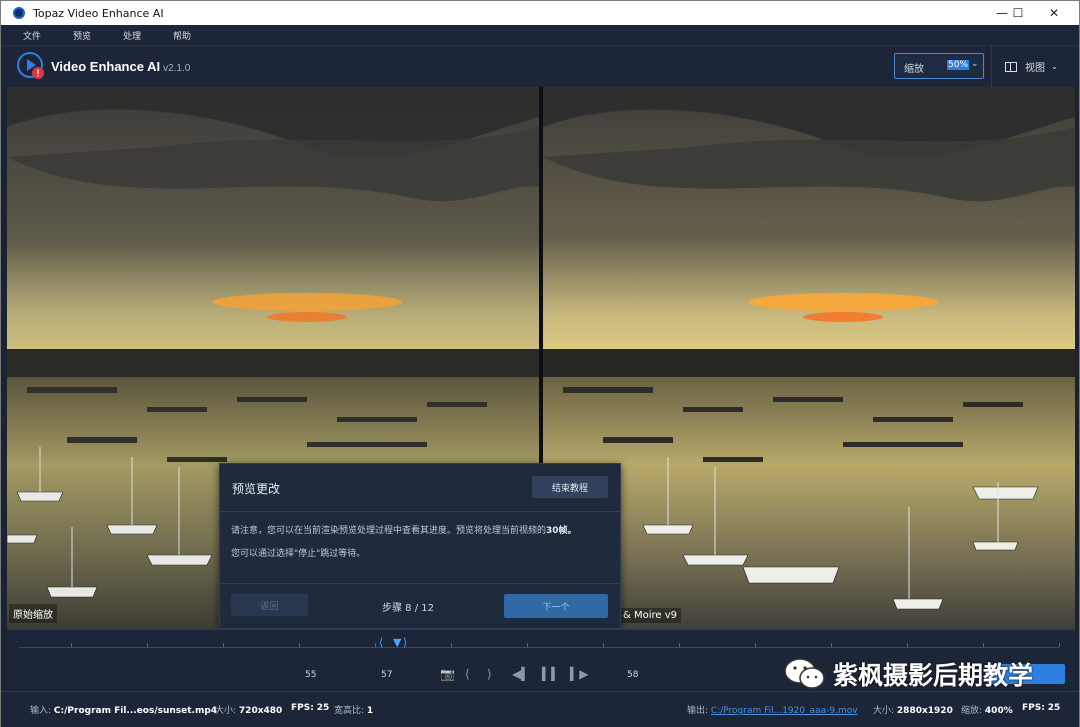  What do you see at coordinates (579, 674) in the screenshot?
I see `step-forward-icon: ▍▶` at bounding box center [579, 674].